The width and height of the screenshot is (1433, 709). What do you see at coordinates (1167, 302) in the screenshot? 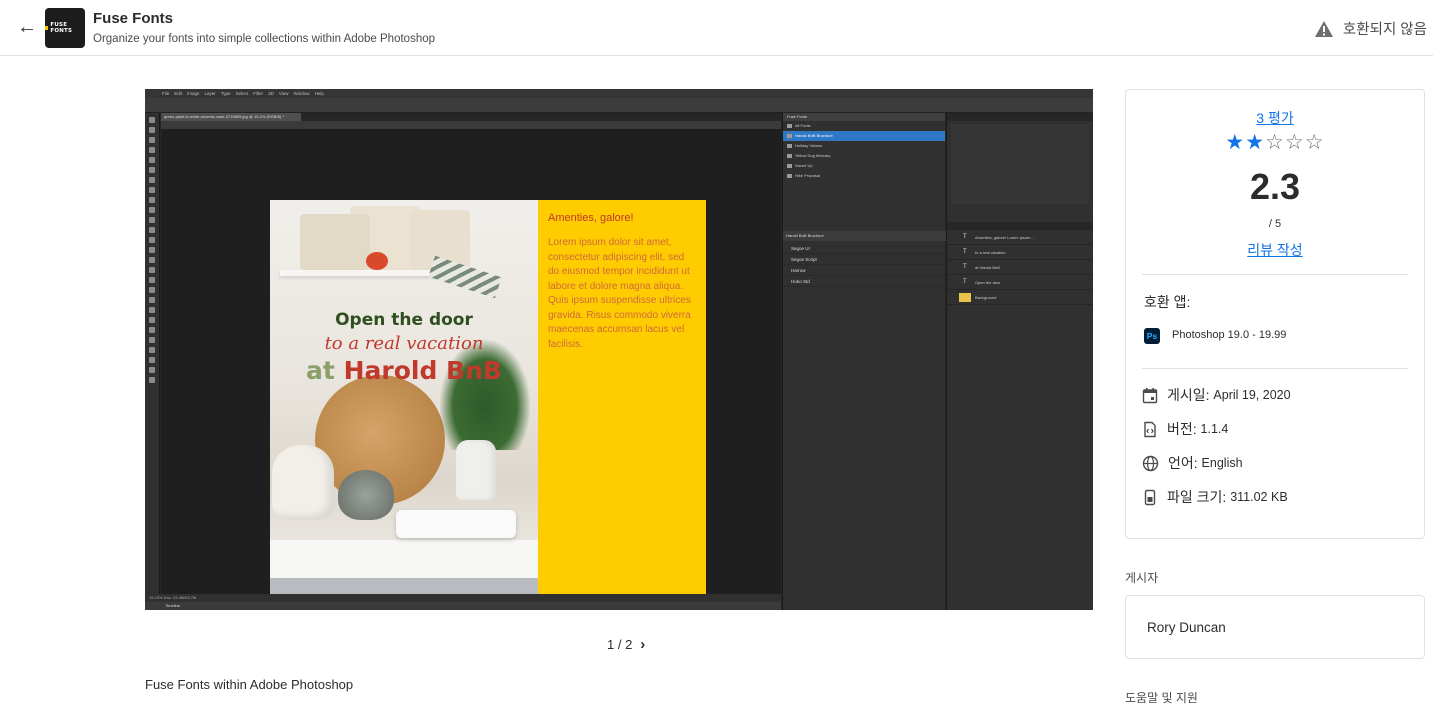
I see `compatible-apps-label: 호환 앱:` at bounding box center [1167, 302].